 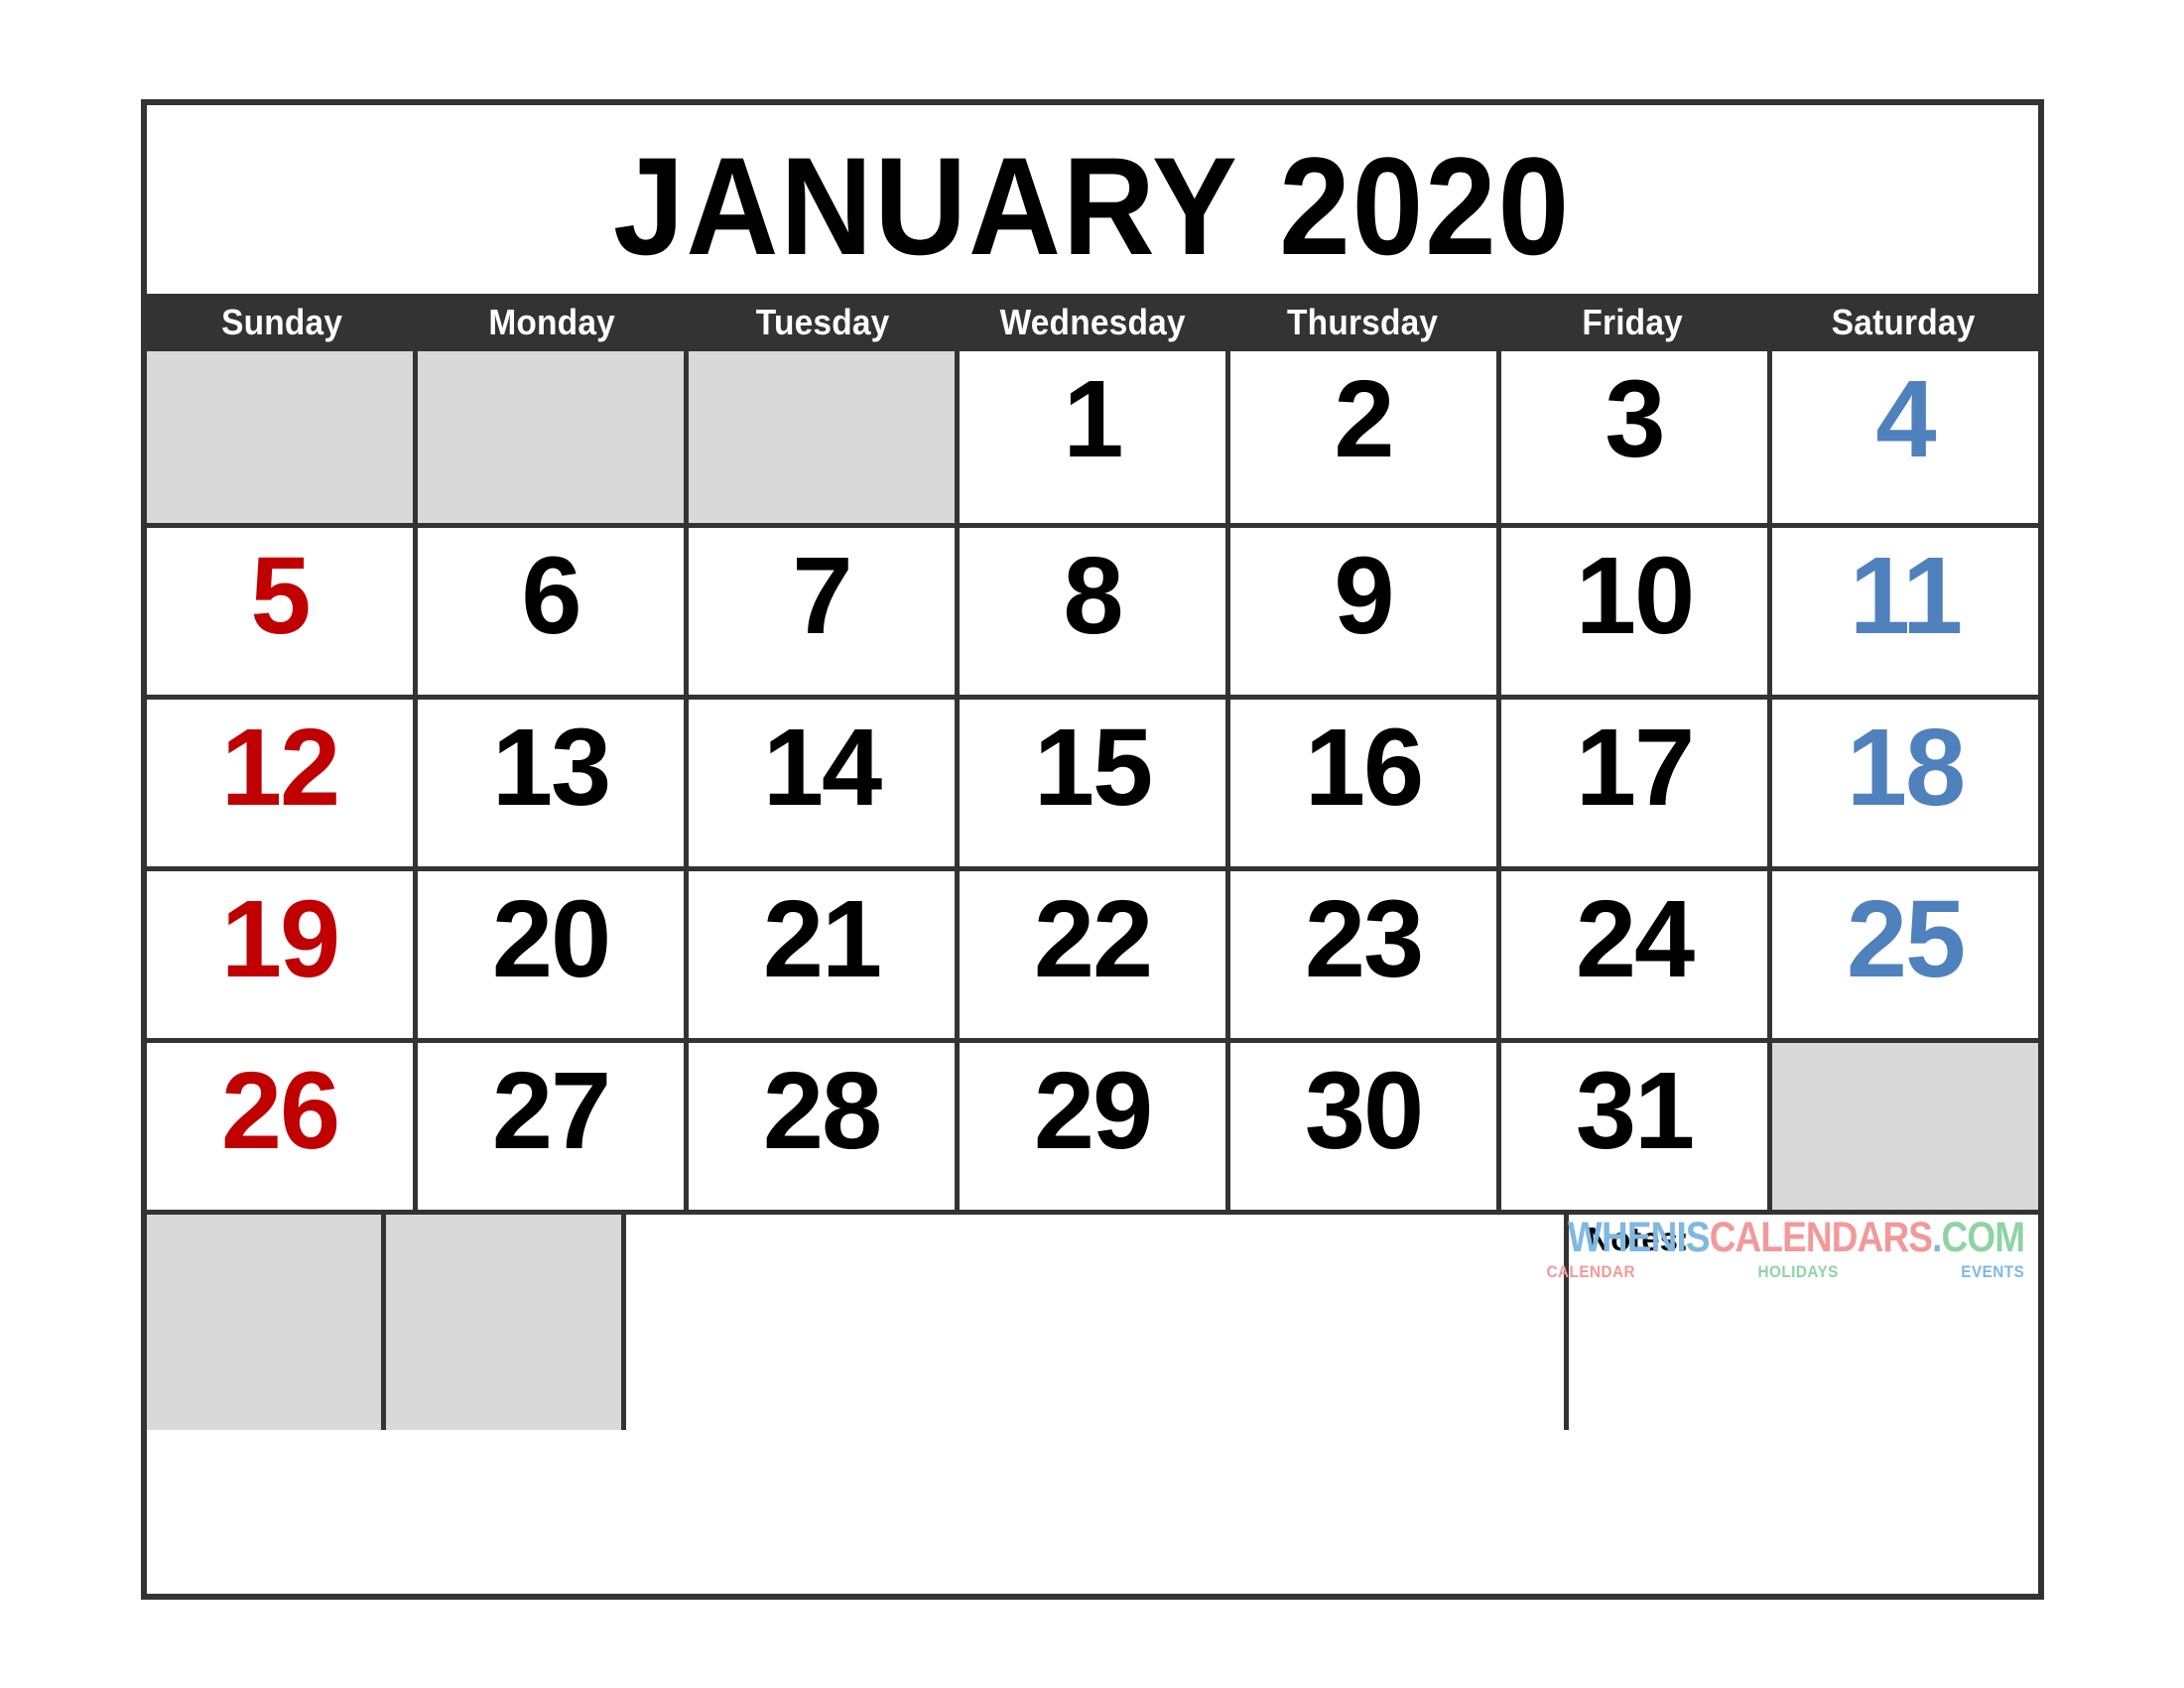 What do you see at coordinates (822, 322) in the screenshot?
I see `weekday-header-tuesday: Tuesday` at bounding box center [822, 322].